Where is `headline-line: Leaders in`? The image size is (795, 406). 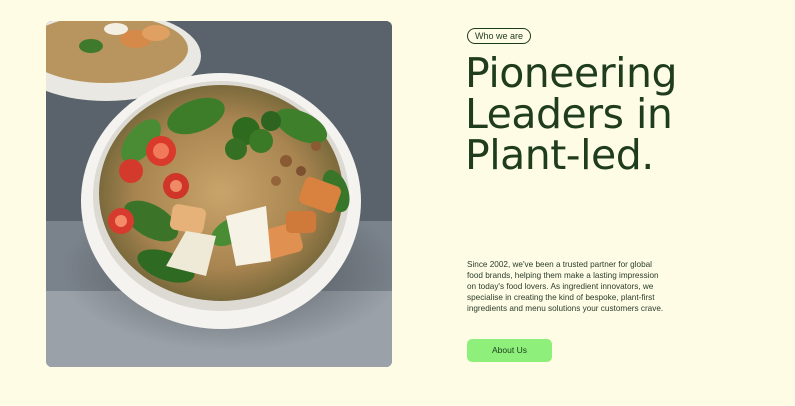
headline-line: Leaders in is located at coordinates (569, 114).